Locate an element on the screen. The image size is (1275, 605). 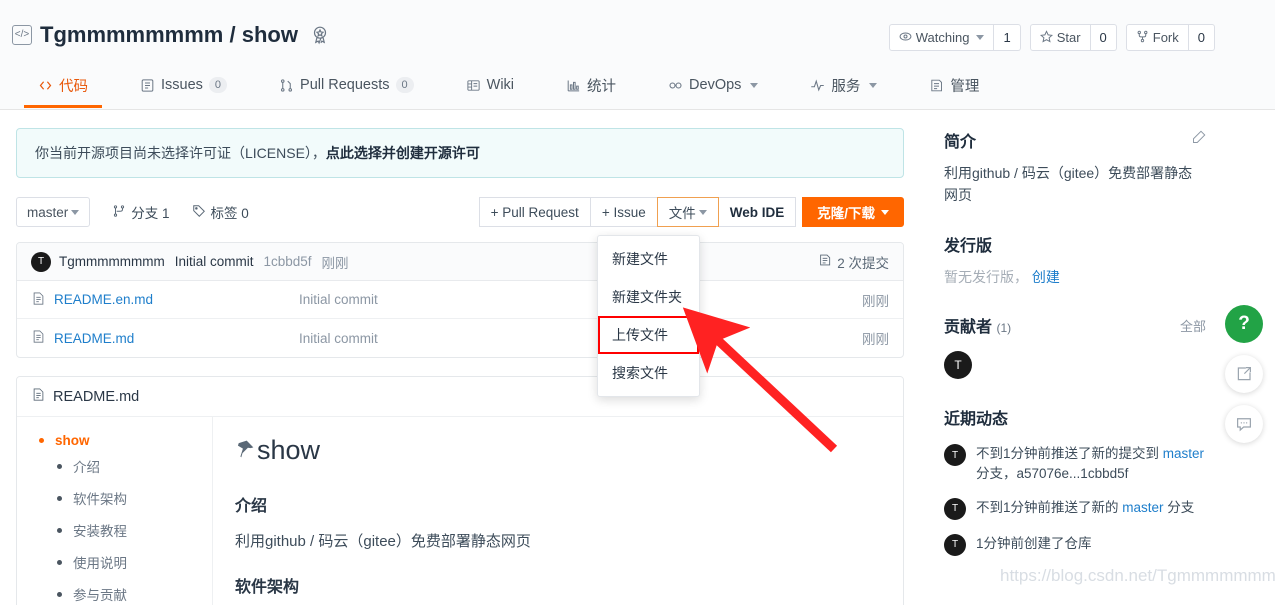
about-header: 简介 is located at coordinates (1075, 140).